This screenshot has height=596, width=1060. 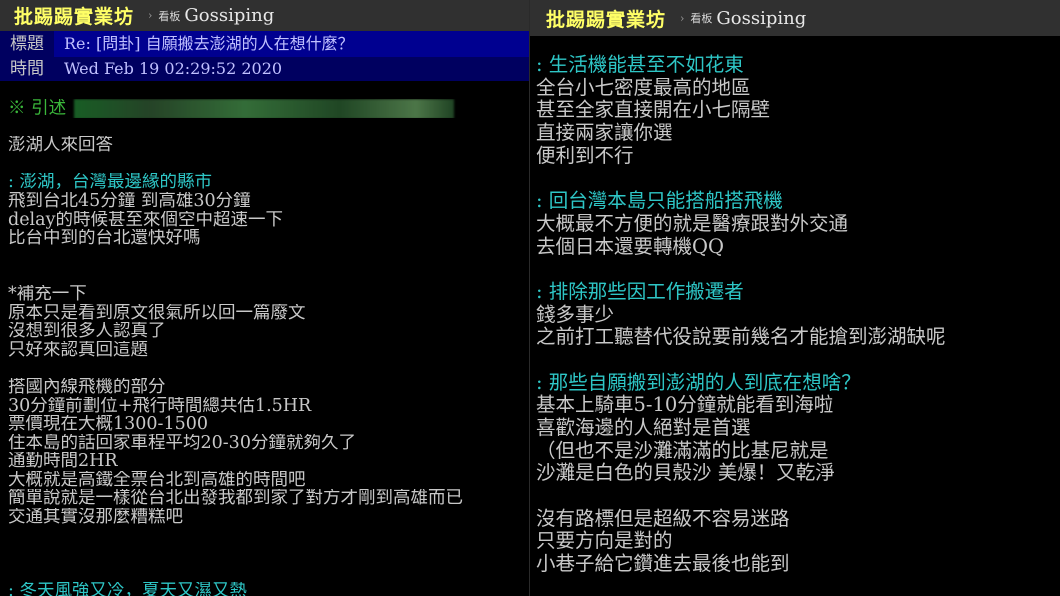 What do you see at coordinates (692, 223) in the screenshot?
I see `body-line: 大概最不方便的就是醫療跟對外交通` at bounding box center [692, 223].